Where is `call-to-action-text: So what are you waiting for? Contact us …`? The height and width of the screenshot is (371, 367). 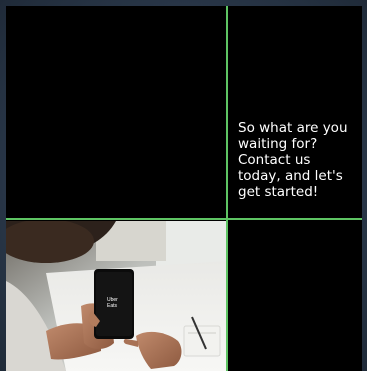
call-to-action-text: So what are you waiting for? Contact us … is located at coordinates (300, 160).